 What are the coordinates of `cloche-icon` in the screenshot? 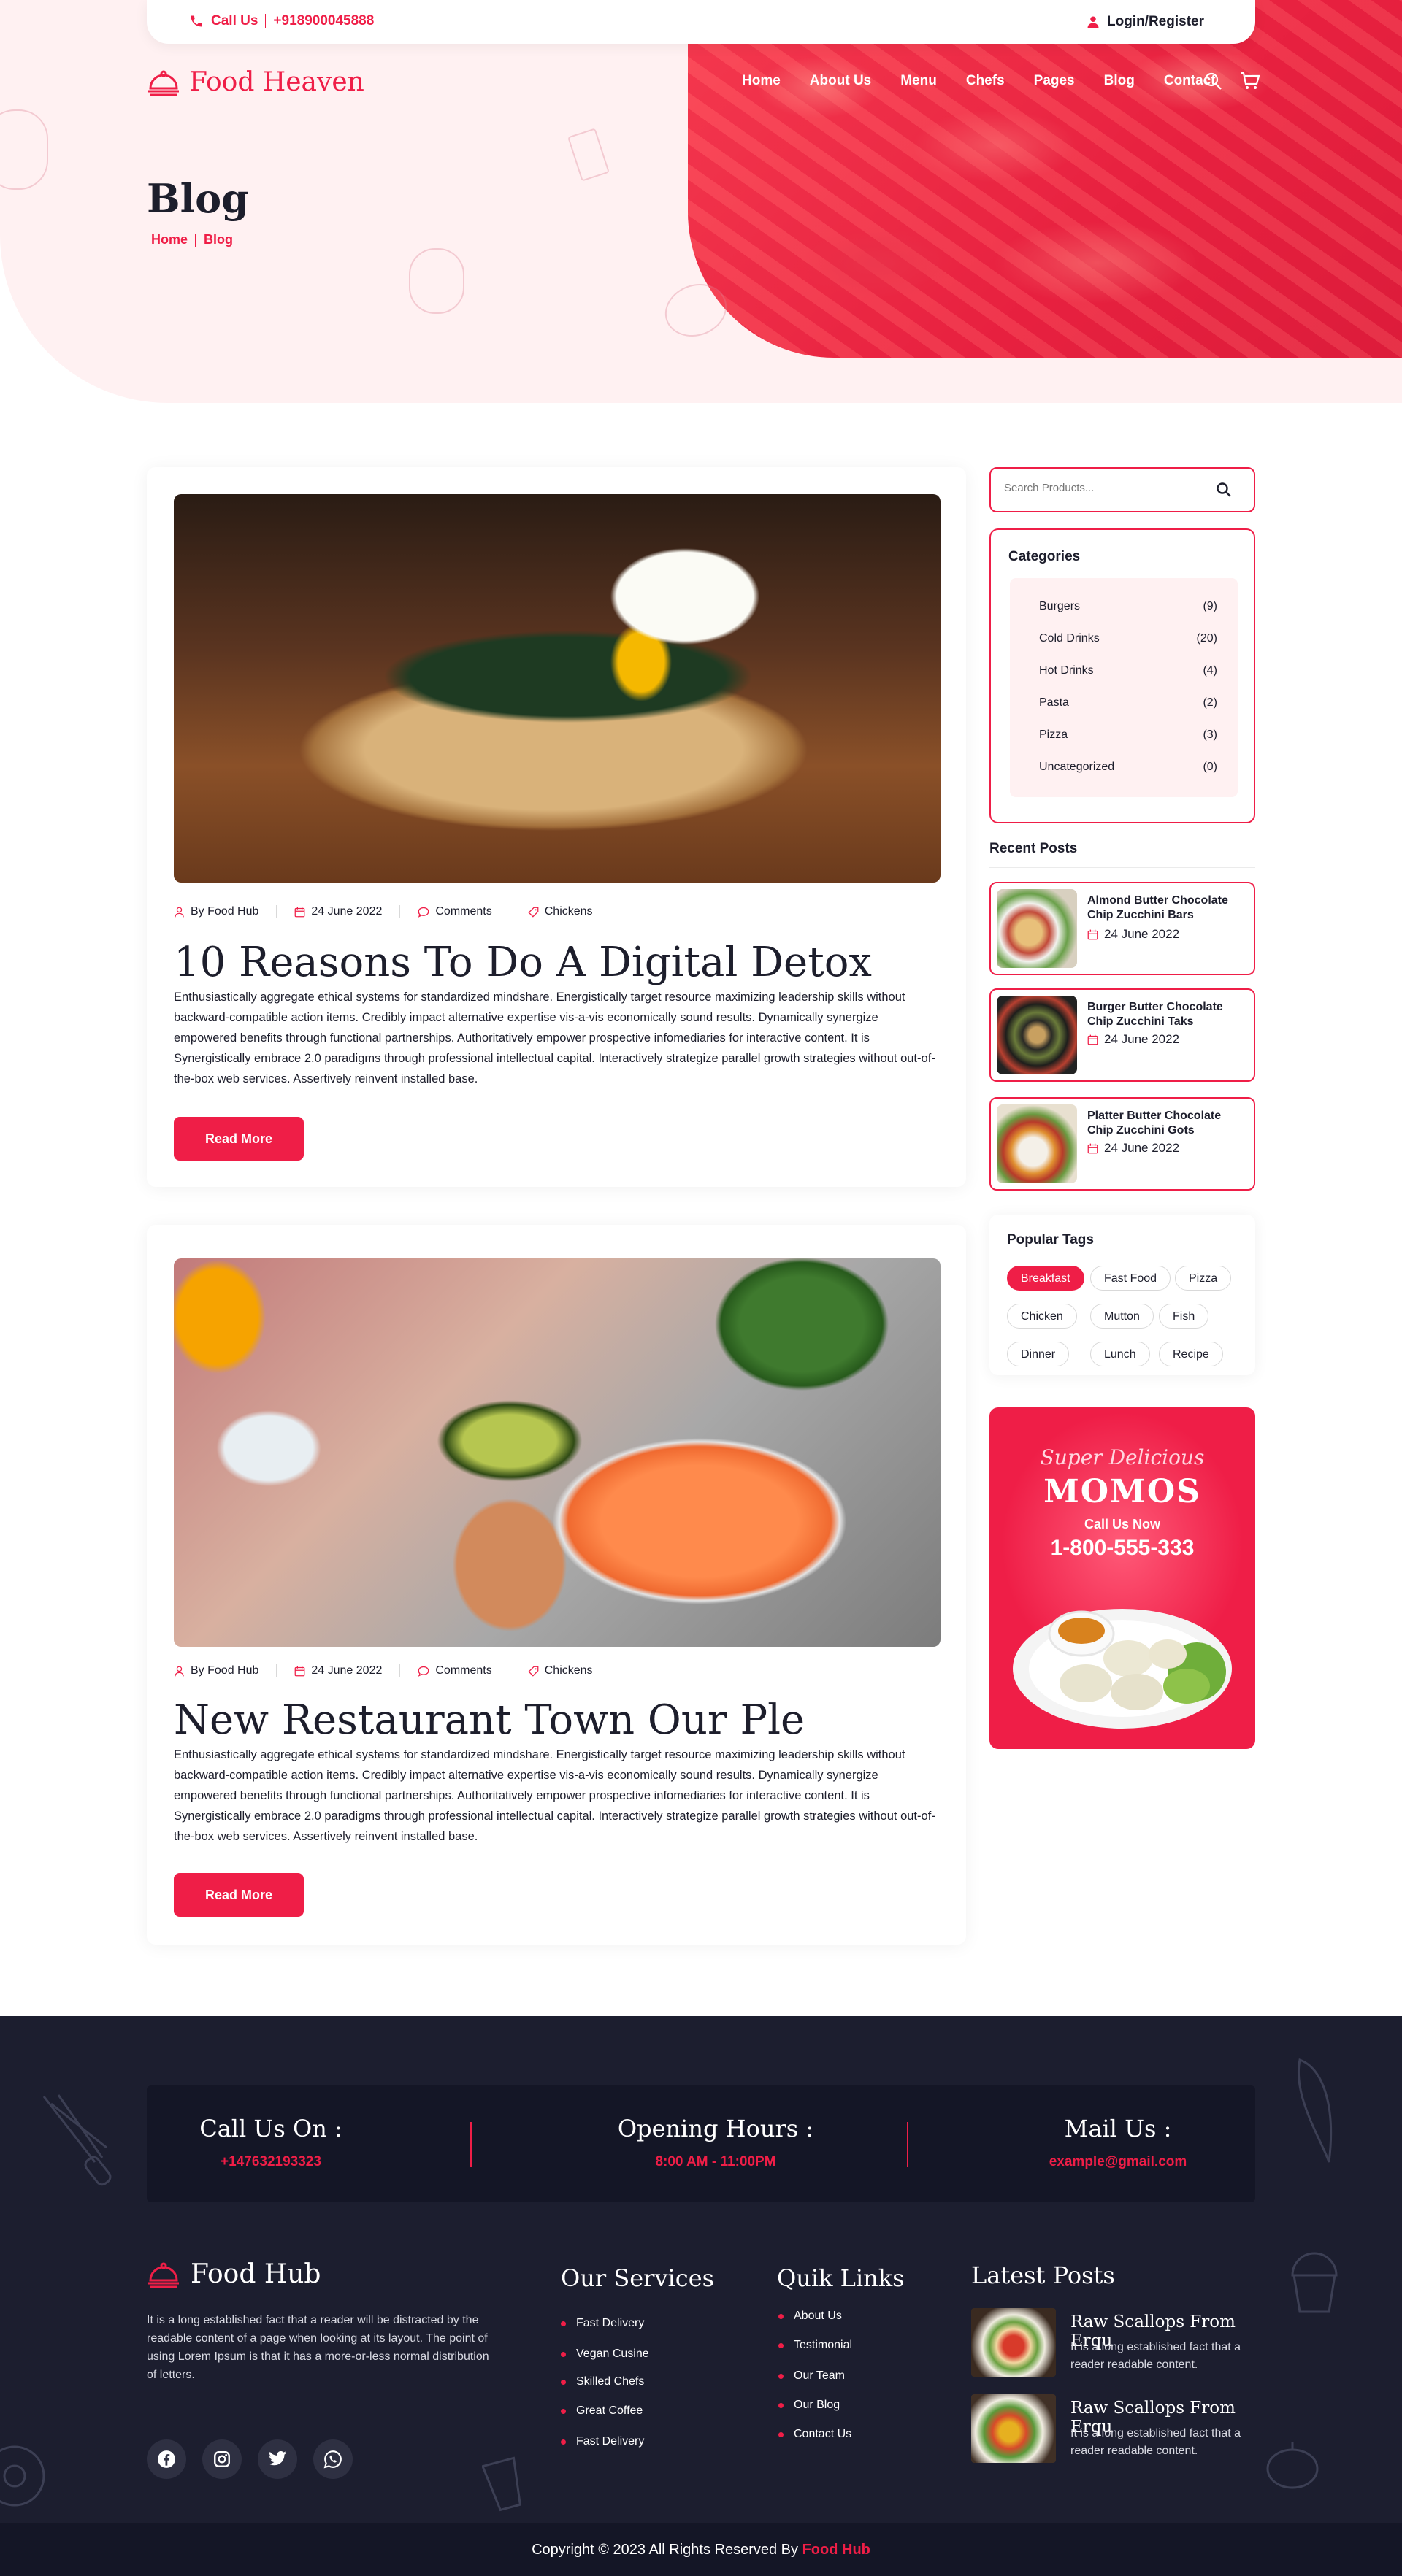 It's located at (163, 2275).